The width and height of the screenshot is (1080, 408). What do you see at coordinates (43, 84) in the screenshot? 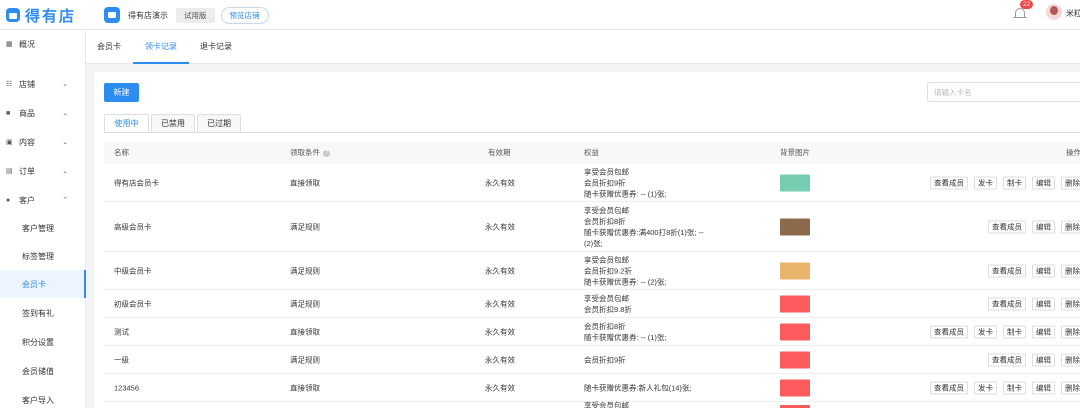
I see `sidebar-item-store: ☷ 店铺 ⌄` at bounding box center [43, 84].